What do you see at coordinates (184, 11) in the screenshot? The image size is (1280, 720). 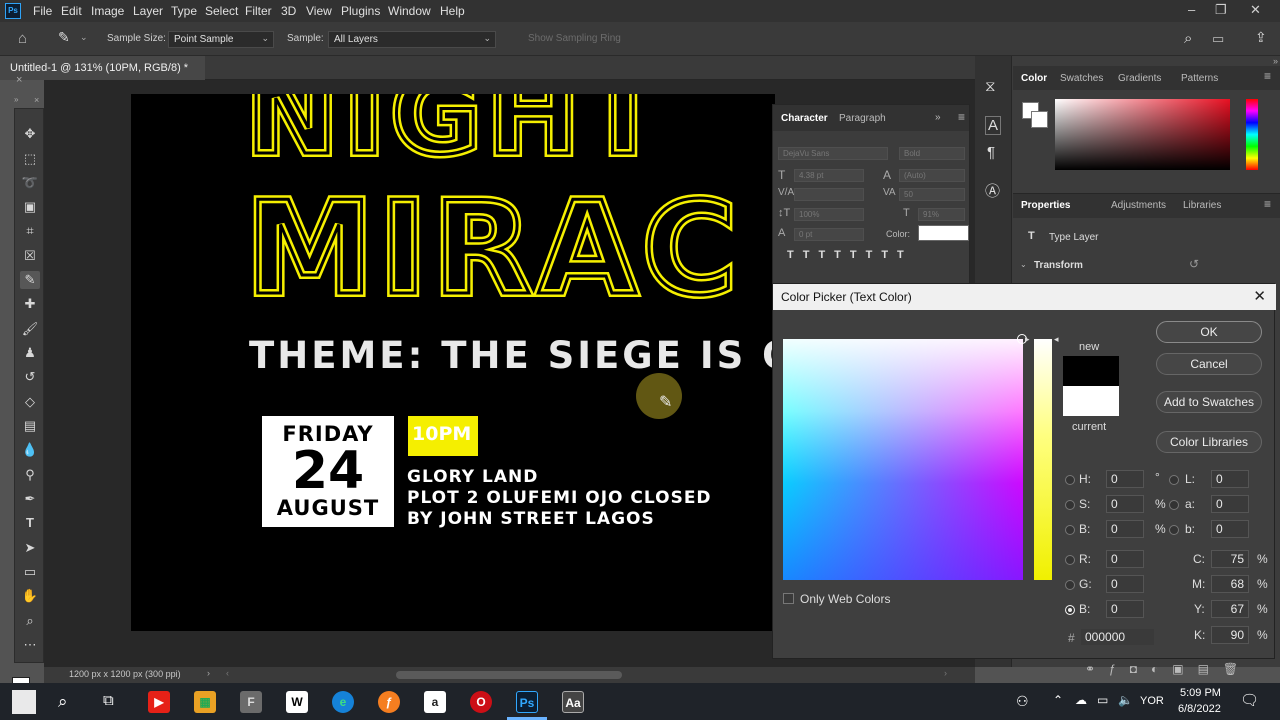 I see `menu-type: Type` at bounding box center [184, 11].